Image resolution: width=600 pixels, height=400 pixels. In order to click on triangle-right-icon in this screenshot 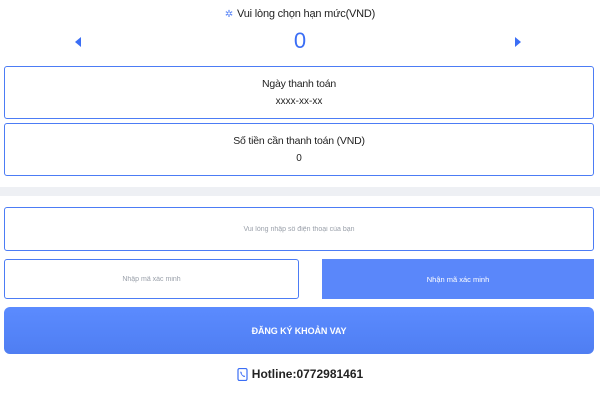, I will do `click(518, 42)`.